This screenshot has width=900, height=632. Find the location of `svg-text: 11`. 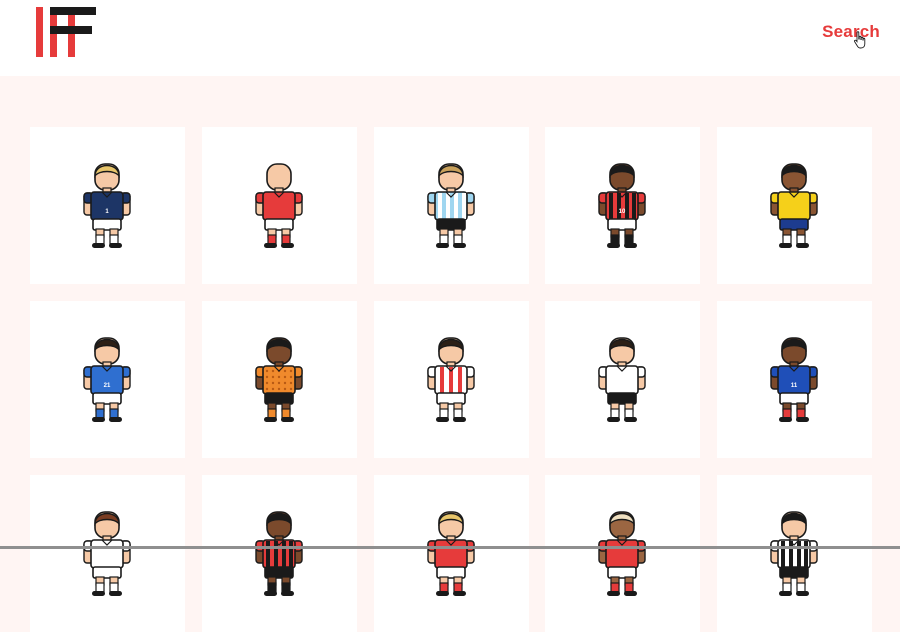

svg-text: 11 is located at coordinates (794, 386).